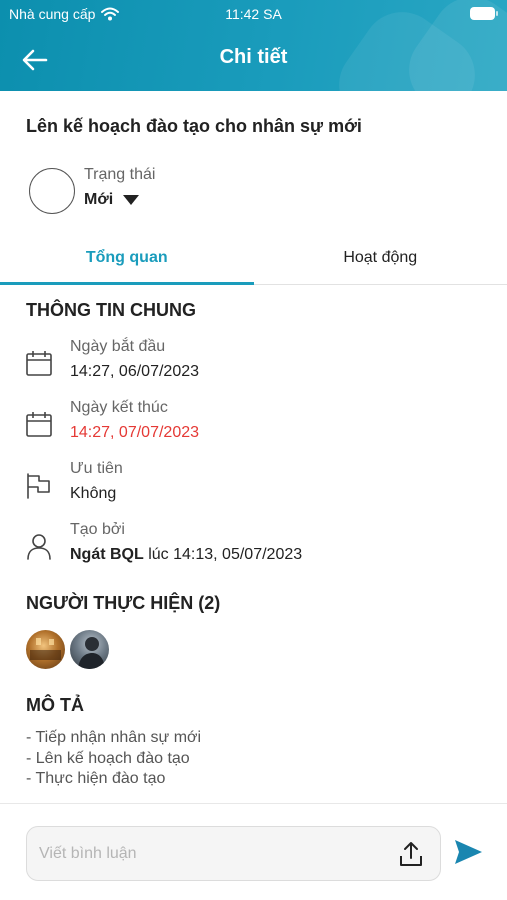 This screenshot has height=900, width=507. I want to click on status-bar: Nhà cung cấp 11:42 SA, so click(253, 15).